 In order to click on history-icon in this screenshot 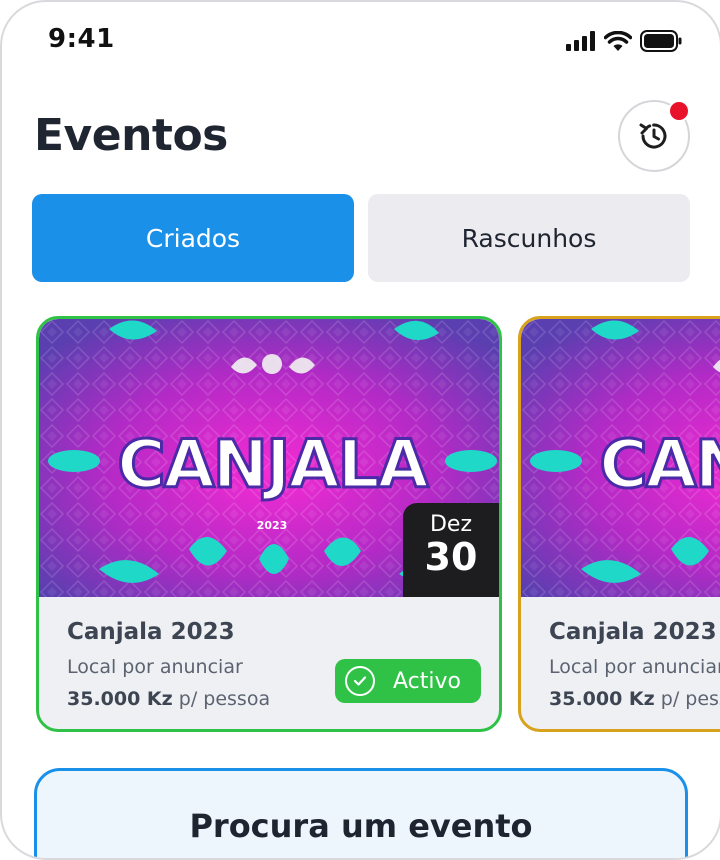, I will do `click(653, 136)`.